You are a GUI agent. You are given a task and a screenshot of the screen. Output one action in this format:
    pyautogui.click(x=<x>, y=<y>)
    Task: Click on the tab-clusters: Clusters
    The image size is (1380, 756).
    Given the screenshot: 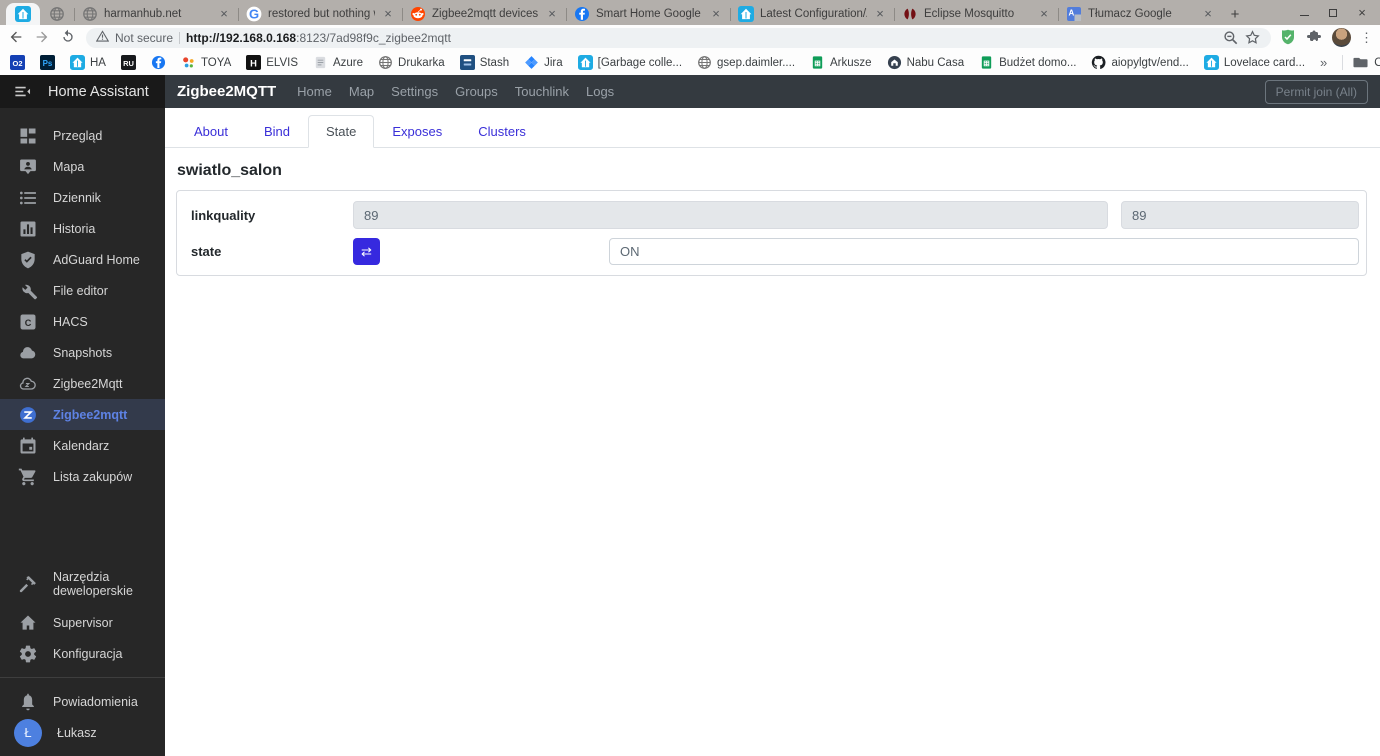 What is the action you would take?
    pyautogui.click(x=502, y=131)
    